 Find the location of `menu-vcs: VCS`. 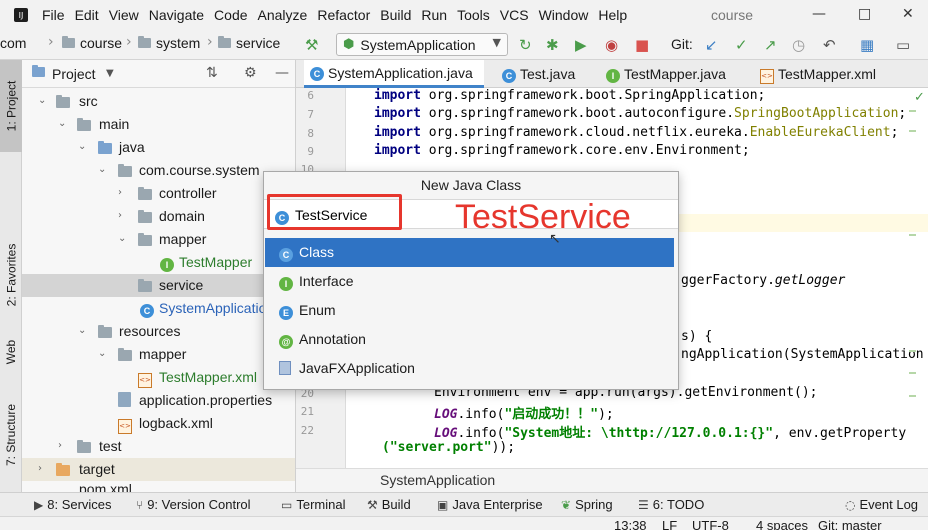

menu-vcs: VCS is located at coordinates (514, 15).